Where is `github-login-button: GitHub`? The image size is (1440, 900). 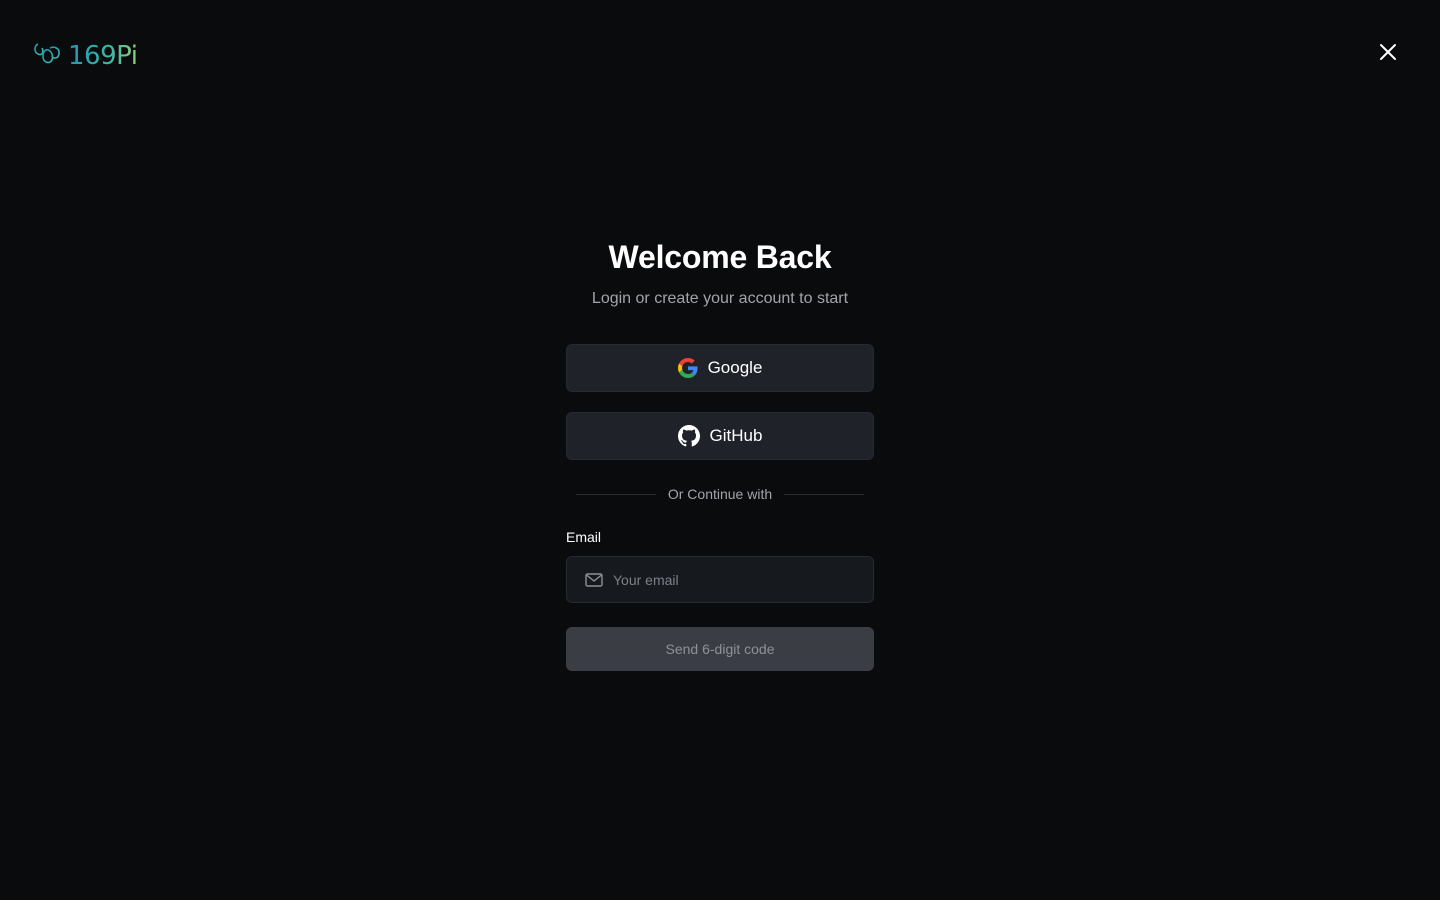 github-login-button: GitHub is located at coordinates (720, 436).